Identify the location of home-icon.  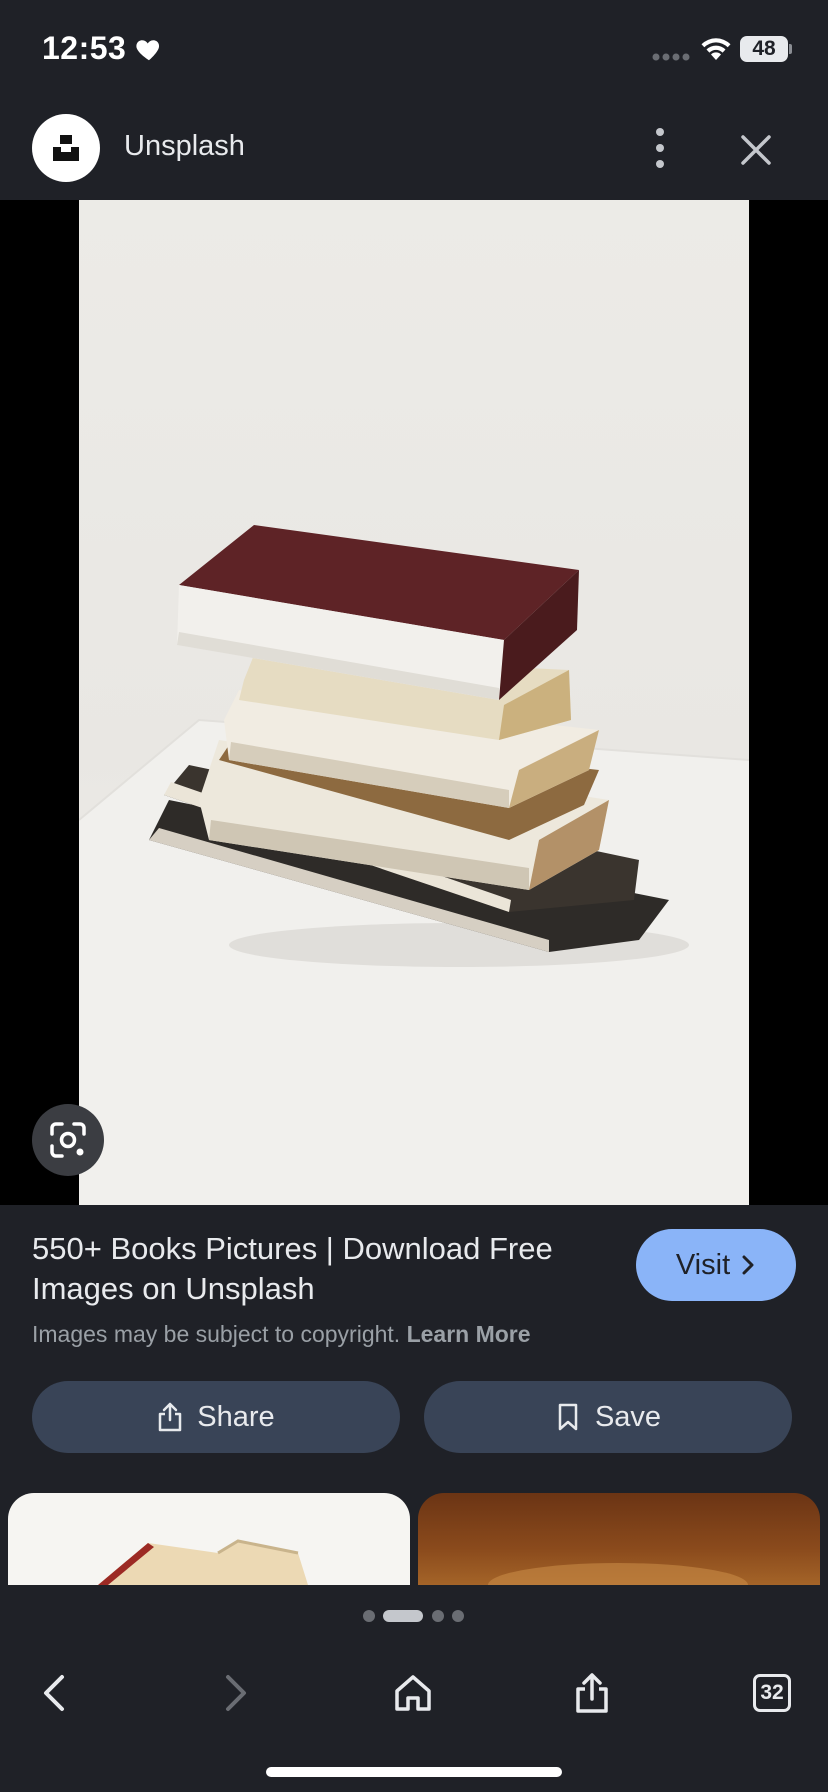
(413, 1693).